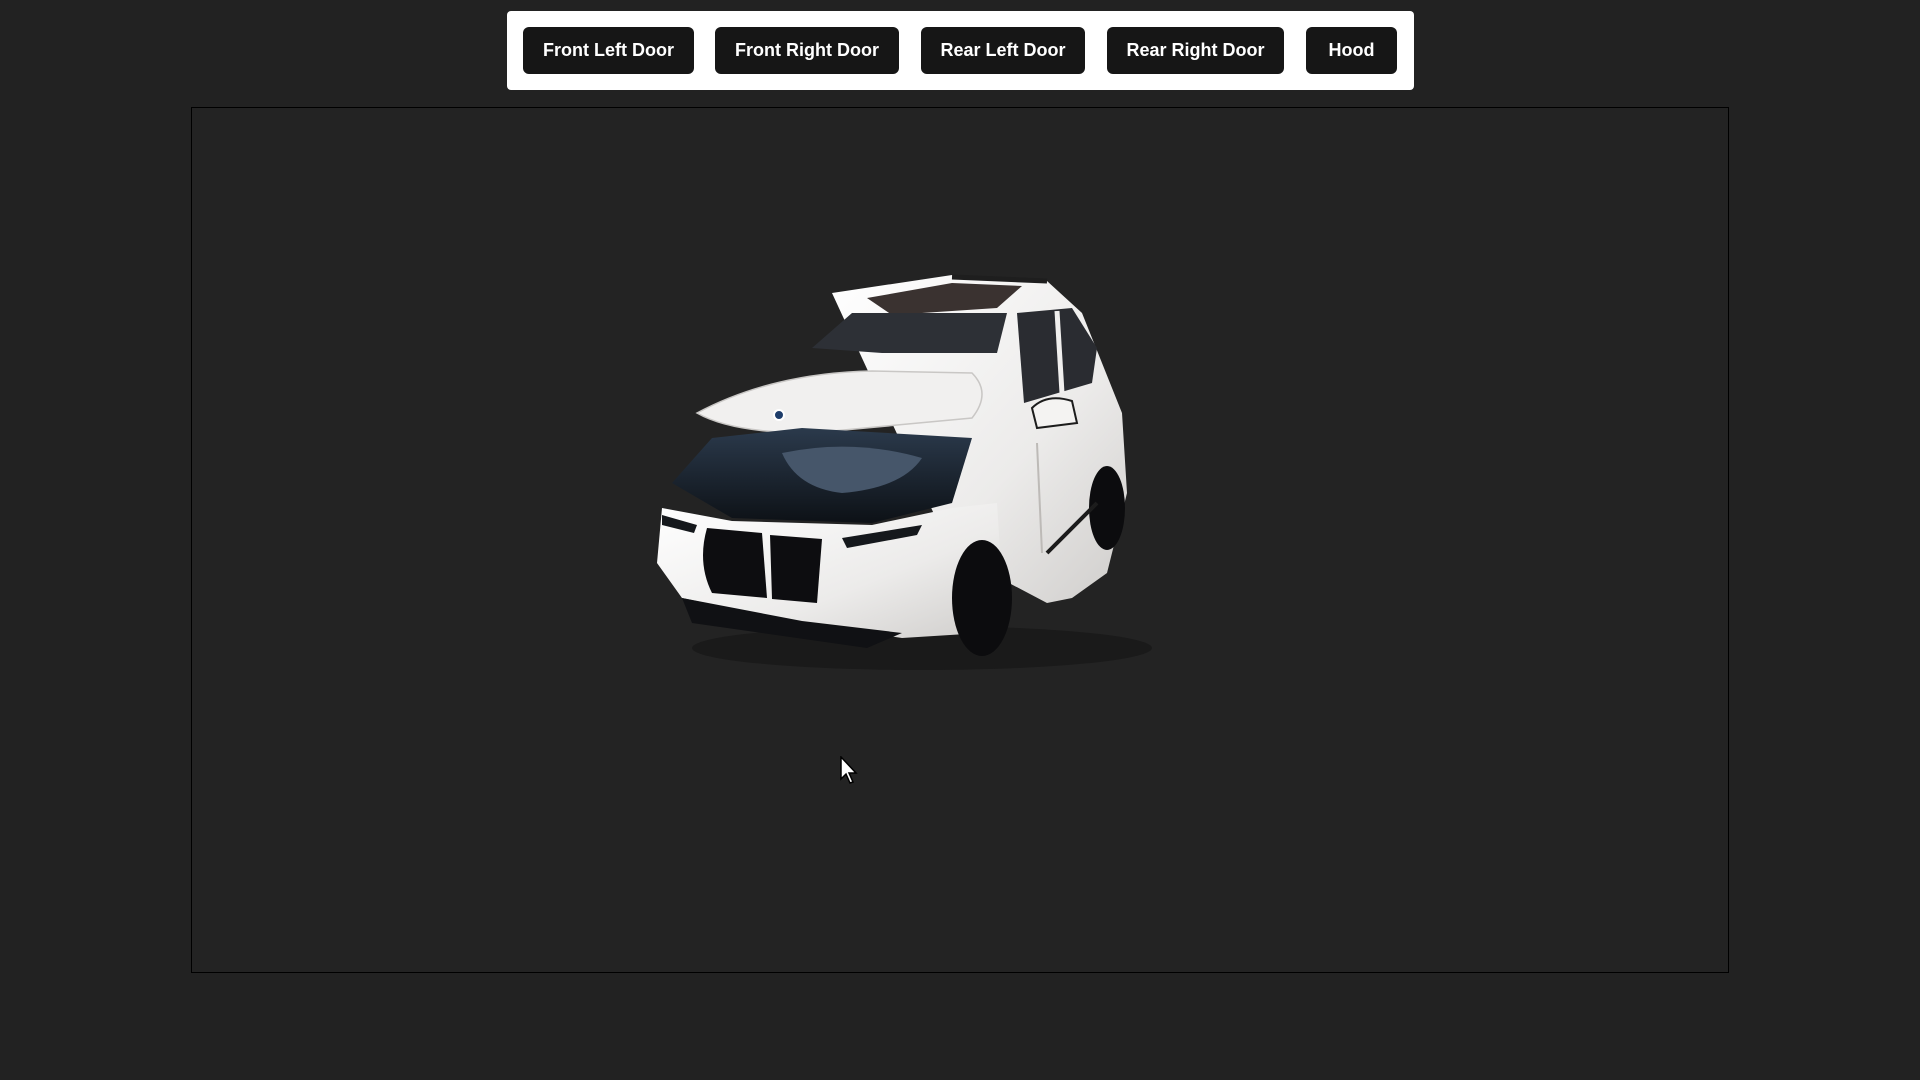 The width and height of the screenshot is (1920, 1080). What do you see at coordinates (807, 50) in the screenshot?
I see `front-right-door-button: Front Right Door` at bounding box center [807, 50].